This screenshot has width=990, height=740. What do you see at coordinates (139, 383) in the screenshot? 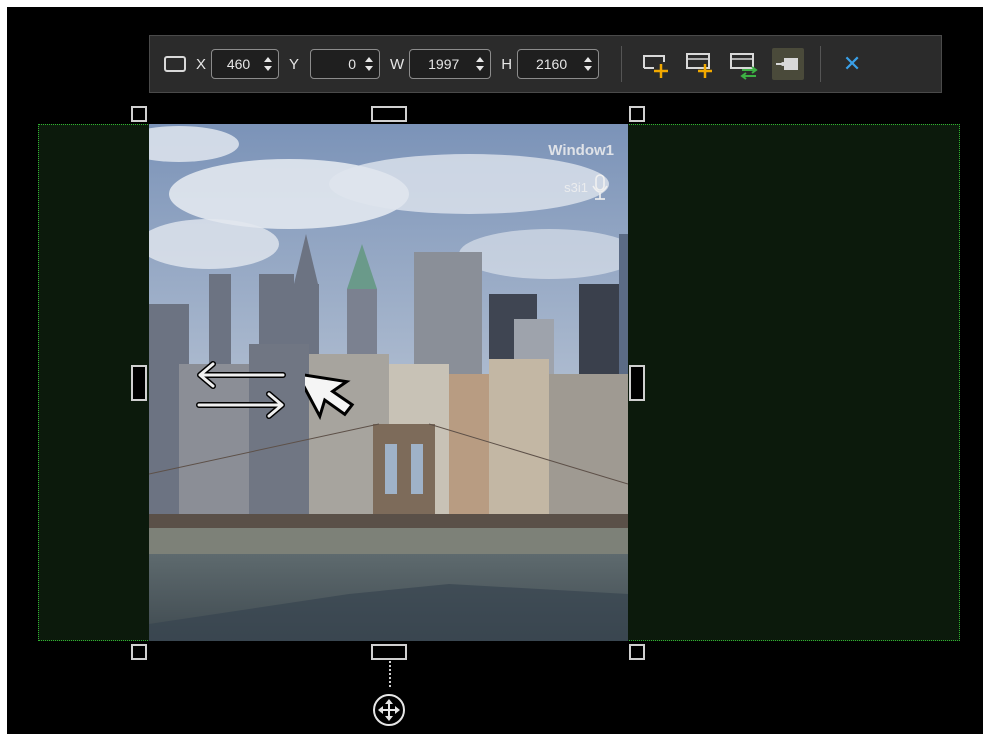
I see `resize-handle-left` at bounding box center [139, 383].